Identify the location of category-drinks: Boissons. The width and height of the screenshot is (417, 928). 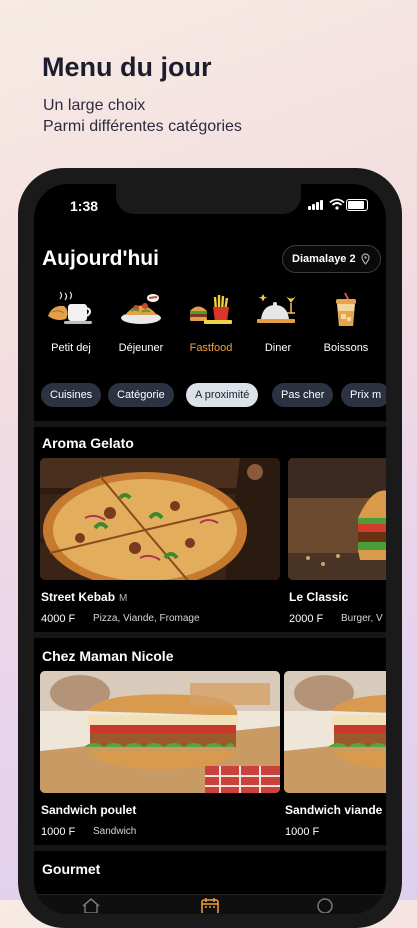
(346, 322).